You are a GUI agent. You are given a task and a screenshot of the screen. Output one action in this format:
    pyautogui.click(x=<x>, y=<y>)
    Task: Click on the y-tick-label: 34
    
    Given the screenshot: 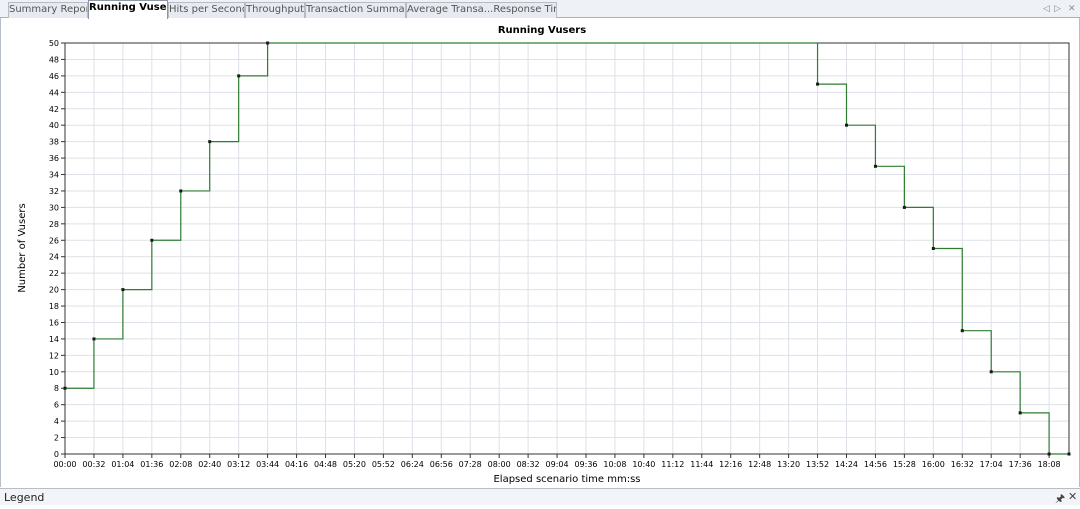 What is the action you would take?
    pyautogui.click(x=54, y=175)
    